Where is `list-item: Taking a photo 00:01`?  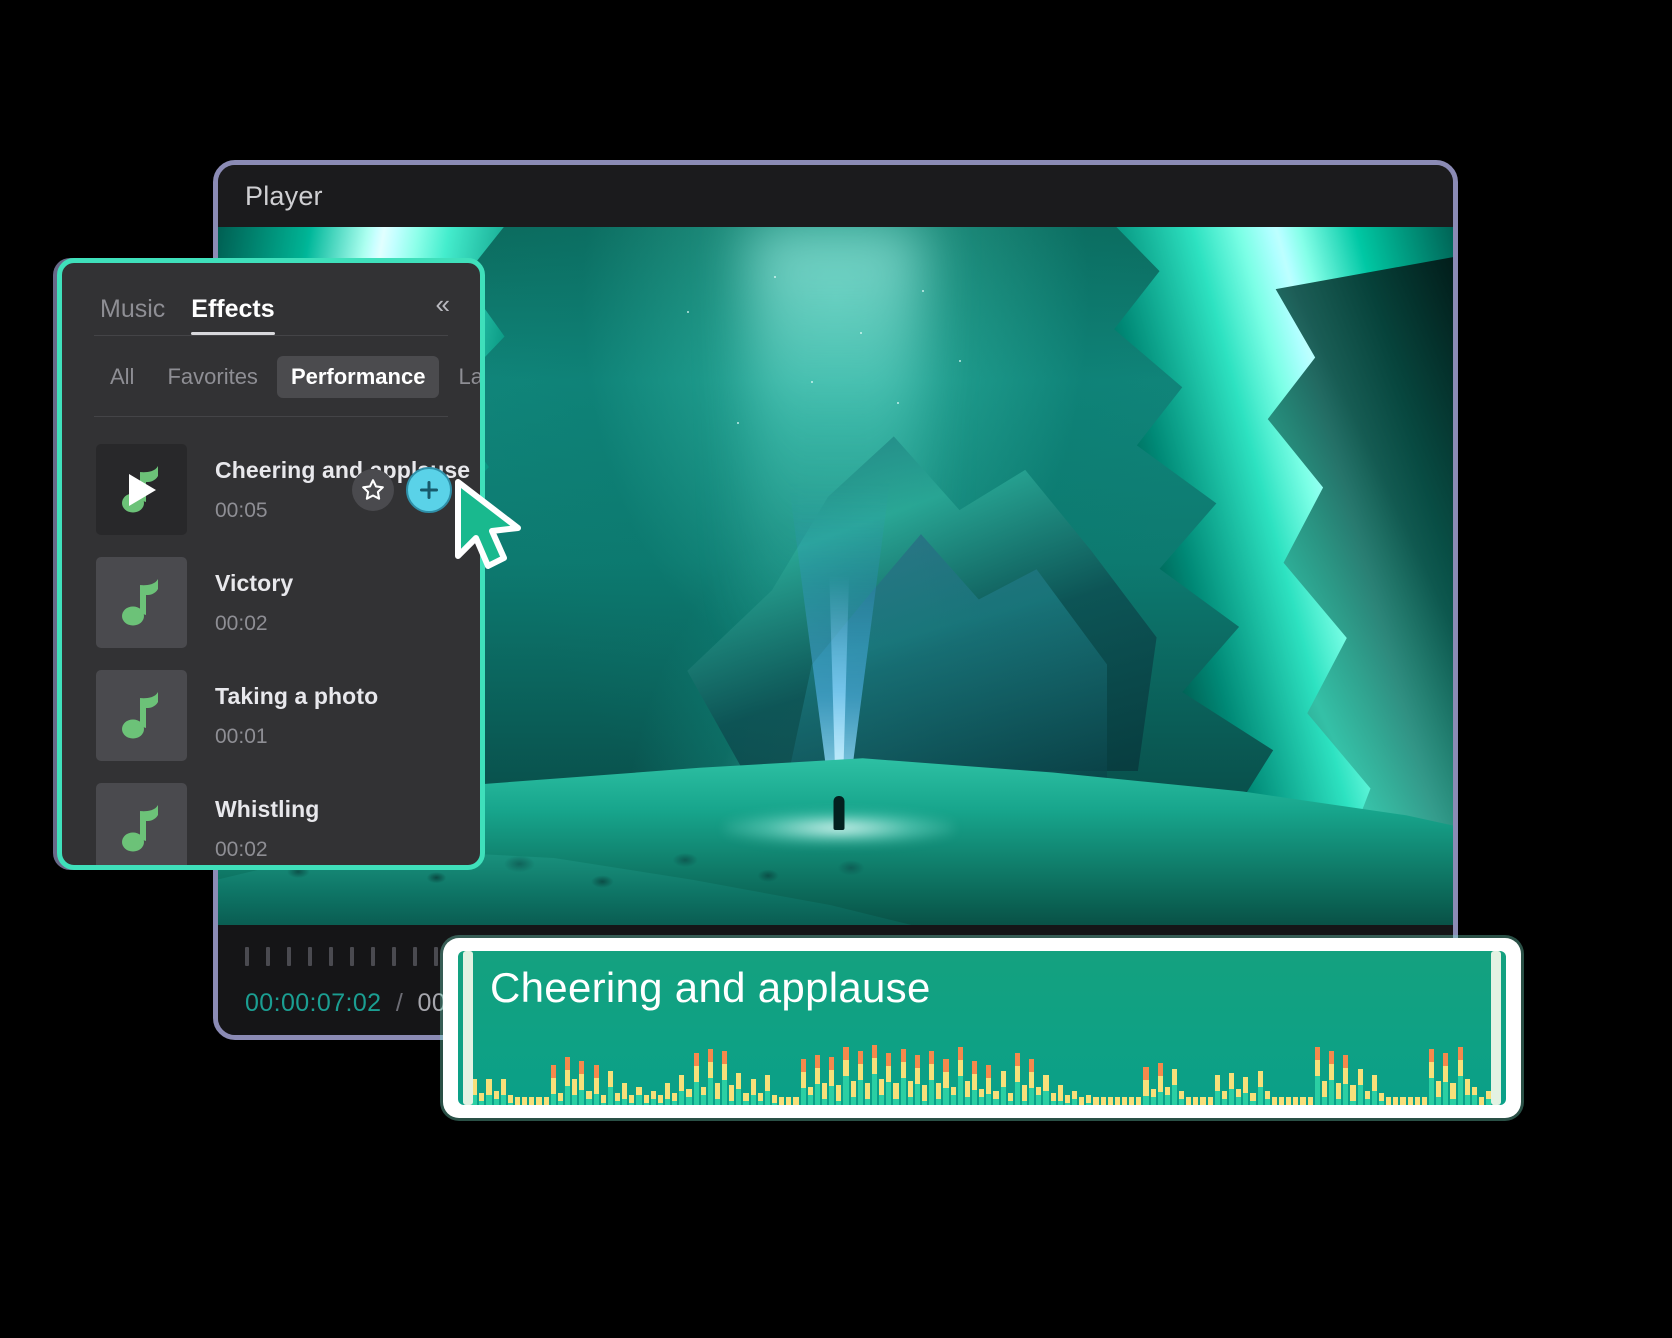
list-item: Taking a photo 00:01 is located at coordinates (271, 715).